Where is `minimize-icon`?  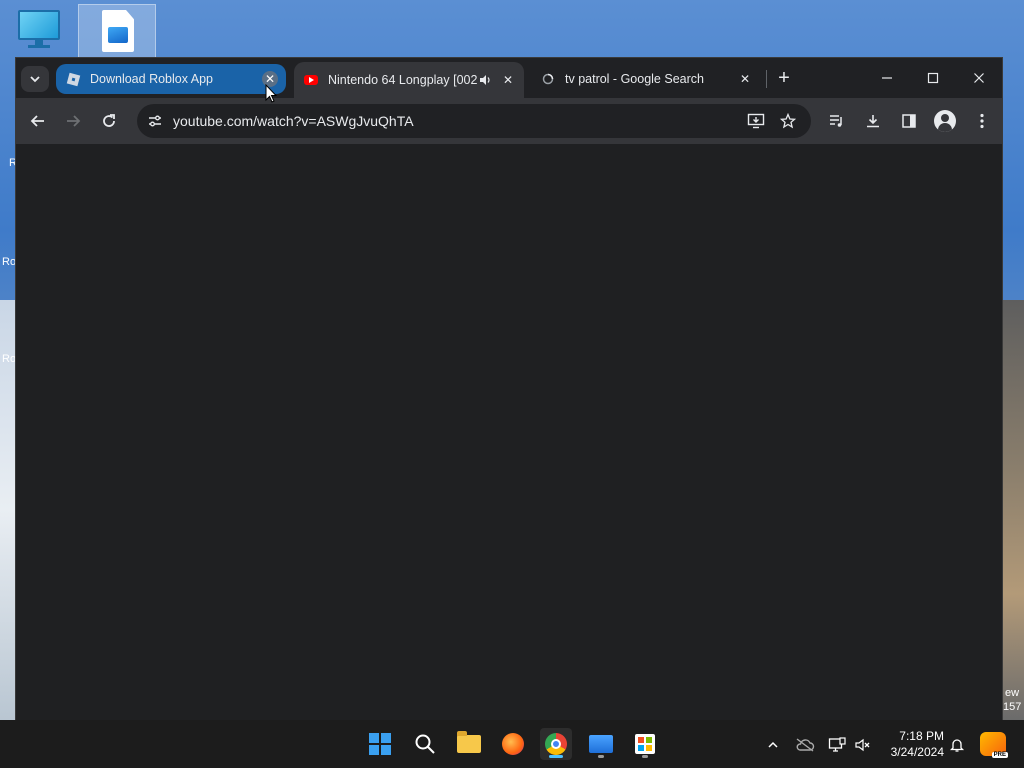
minimize-icon is located at coordinates (887, 78).